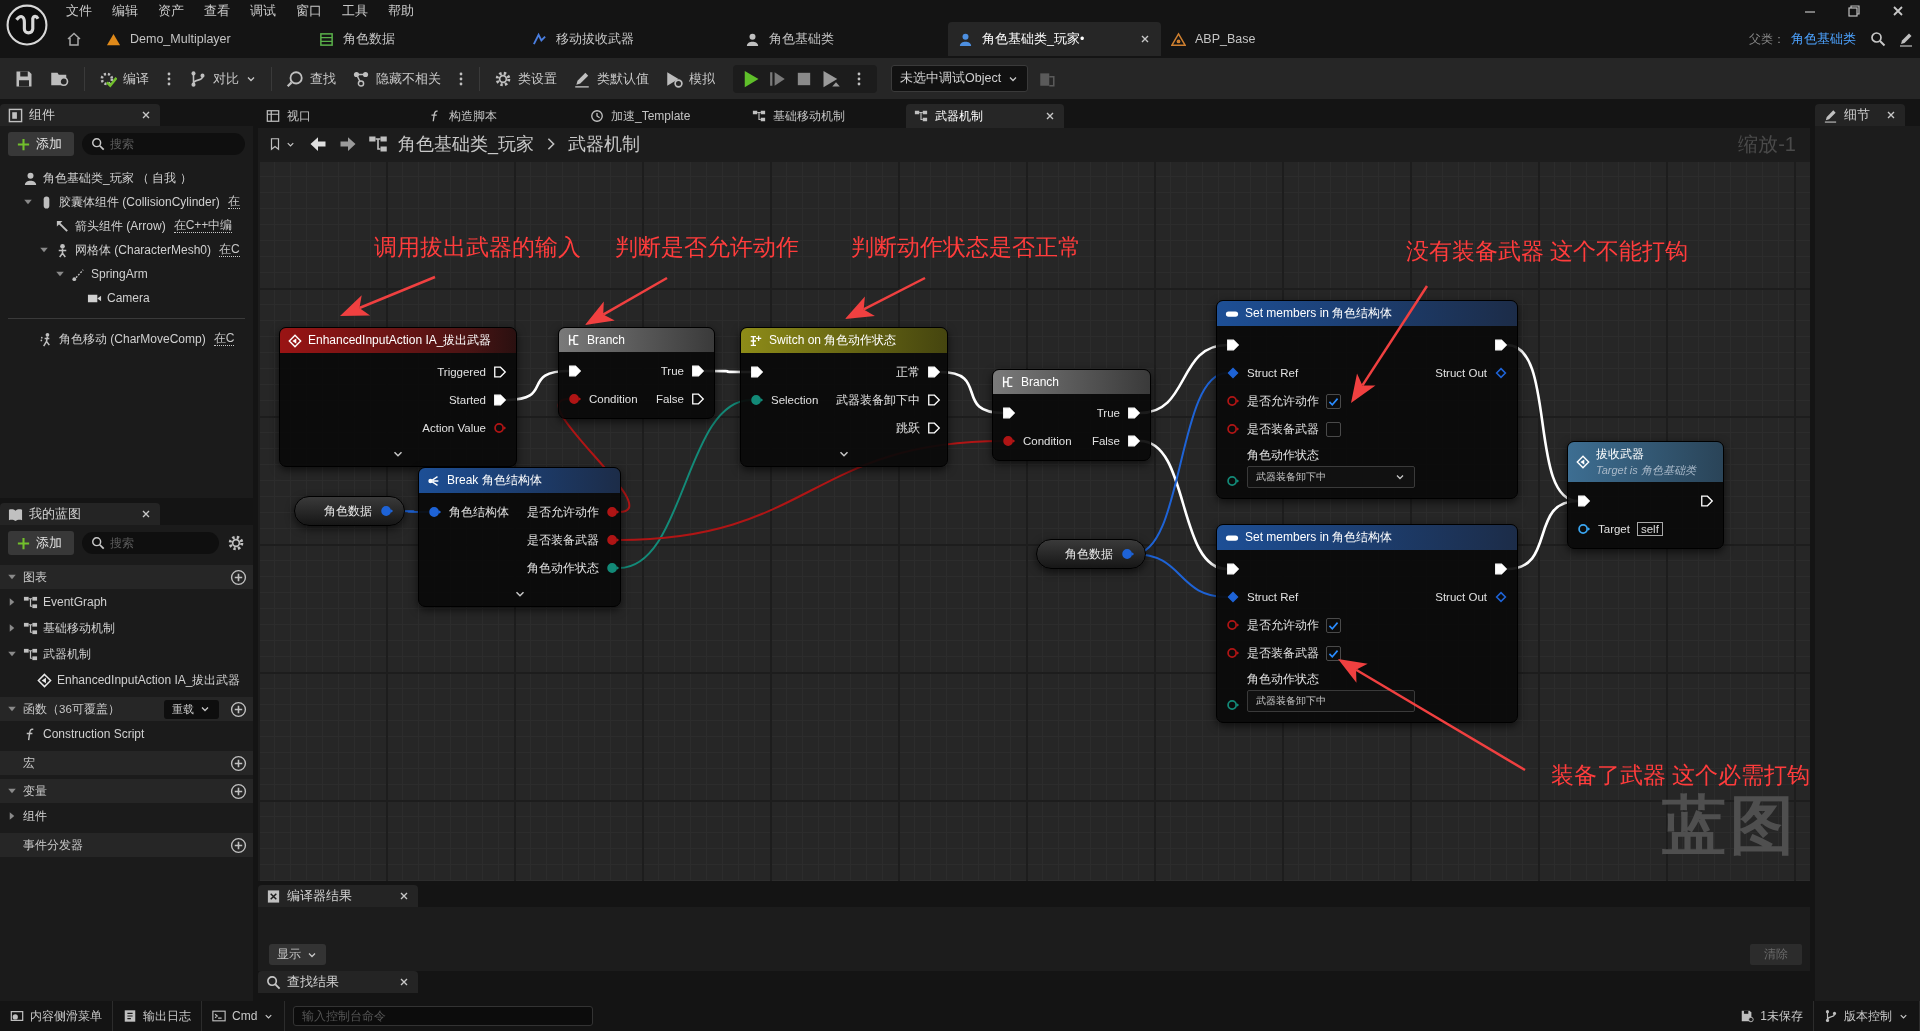 This screenshot has height=1031, width=1920. Describe the element at coordinates (74, 39) in the screenshot. I see `home-icon` at that location.